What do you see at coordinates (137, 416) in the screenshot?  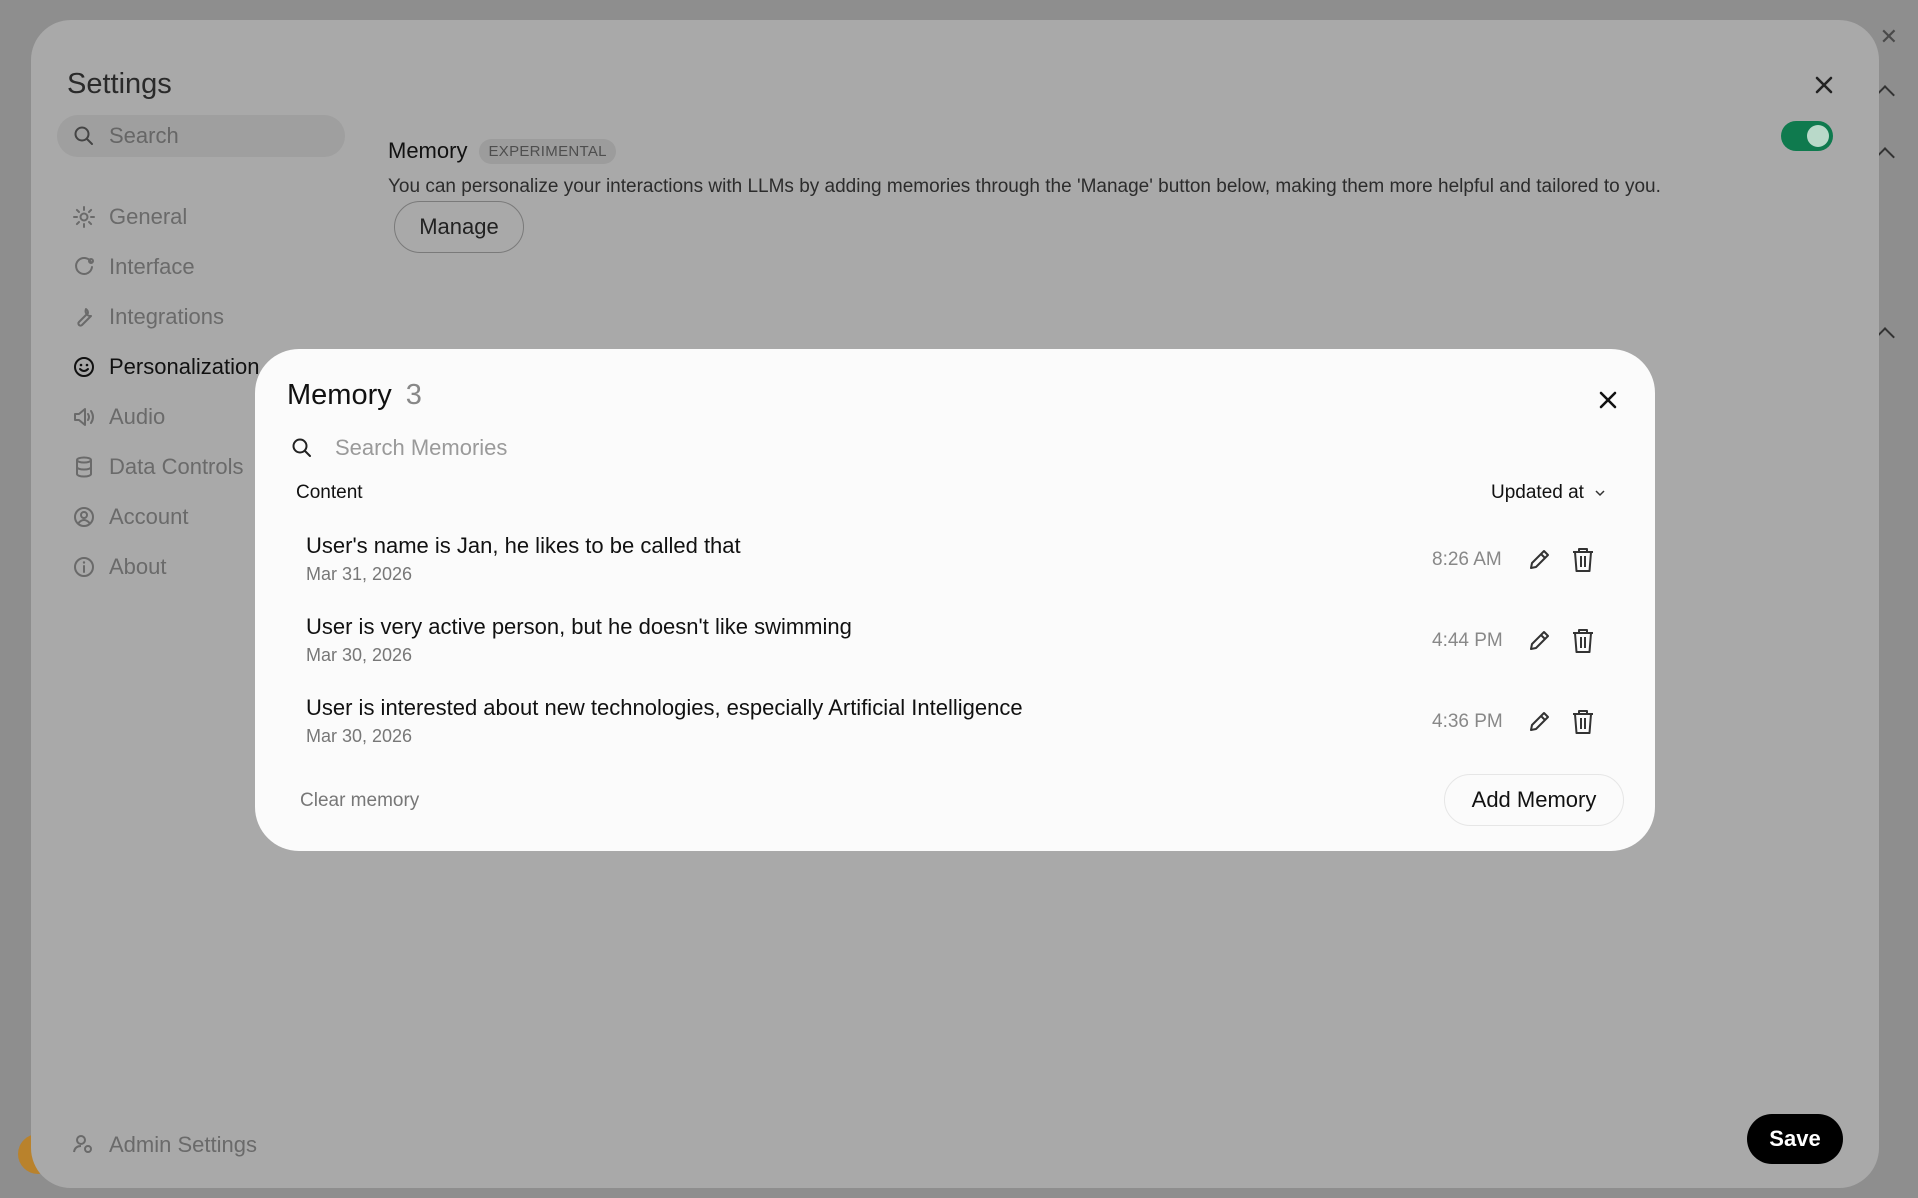 I see `nav-item-label: Audio` at bounding box center [137, 416].